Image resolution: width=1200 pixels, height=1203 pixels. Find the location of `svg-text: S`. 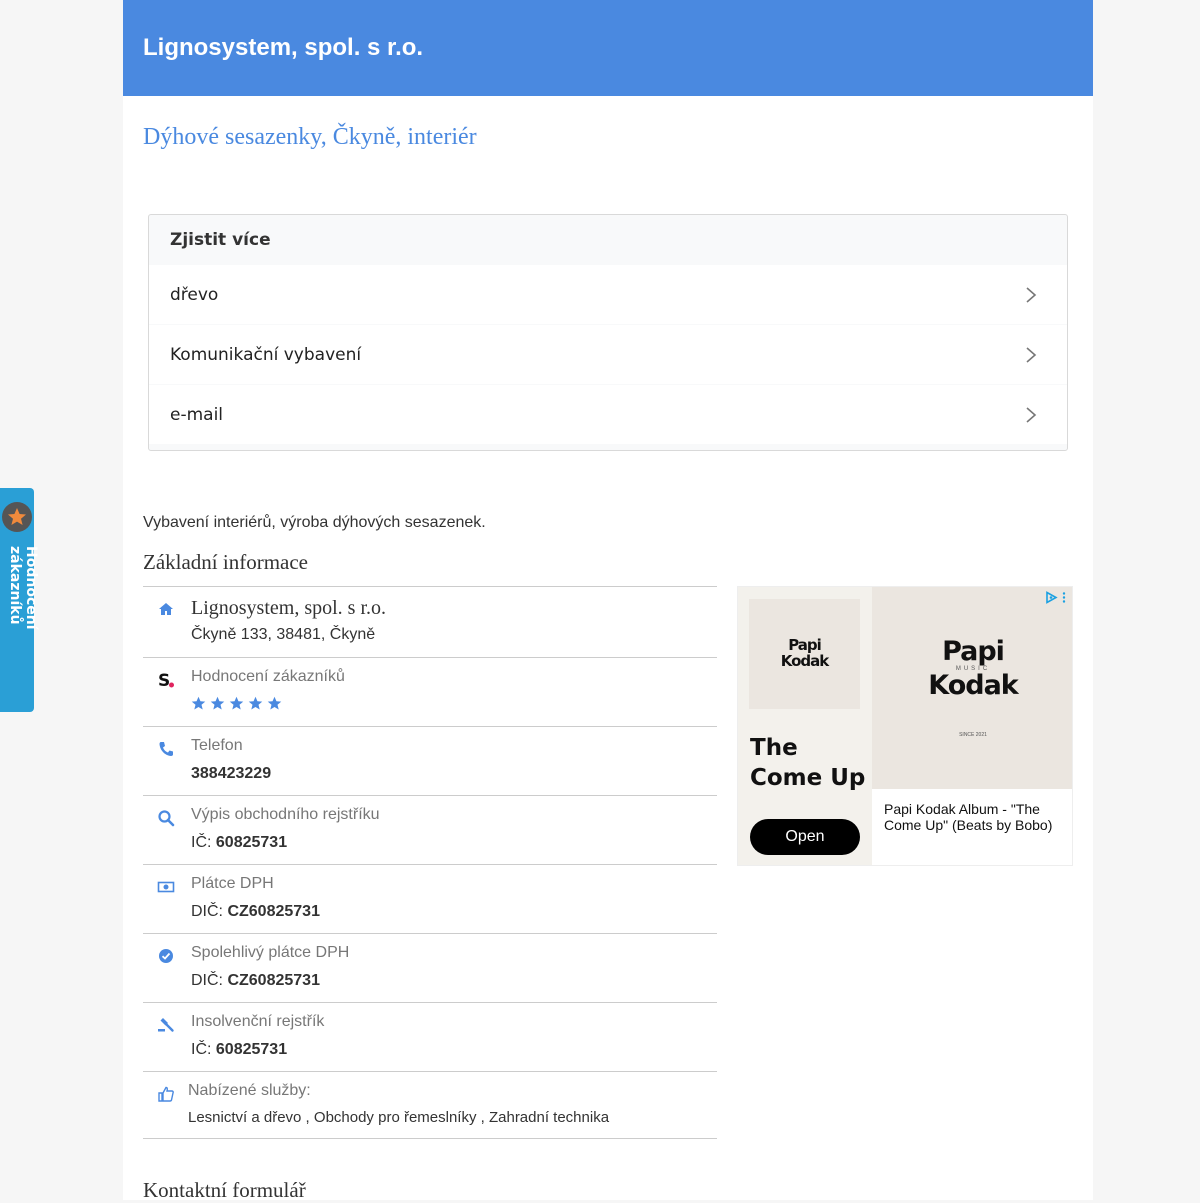

svg-text: S is located at coordinates (164, 680).